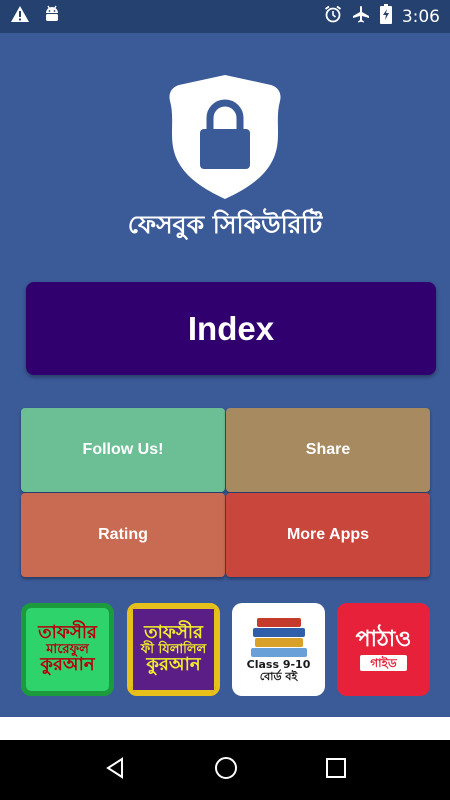  I want to click on airplane-icon, so click(361, 16).